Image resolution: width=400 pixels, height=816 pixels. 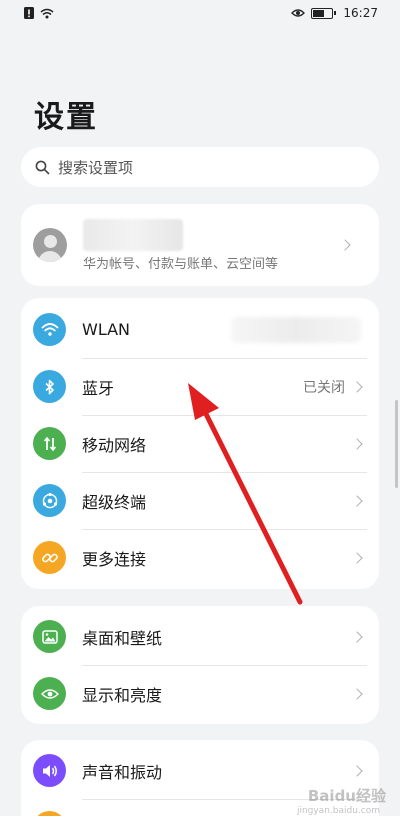 I want to click on settings-item-super-device: 超级终端, so click(x=200, y=500).